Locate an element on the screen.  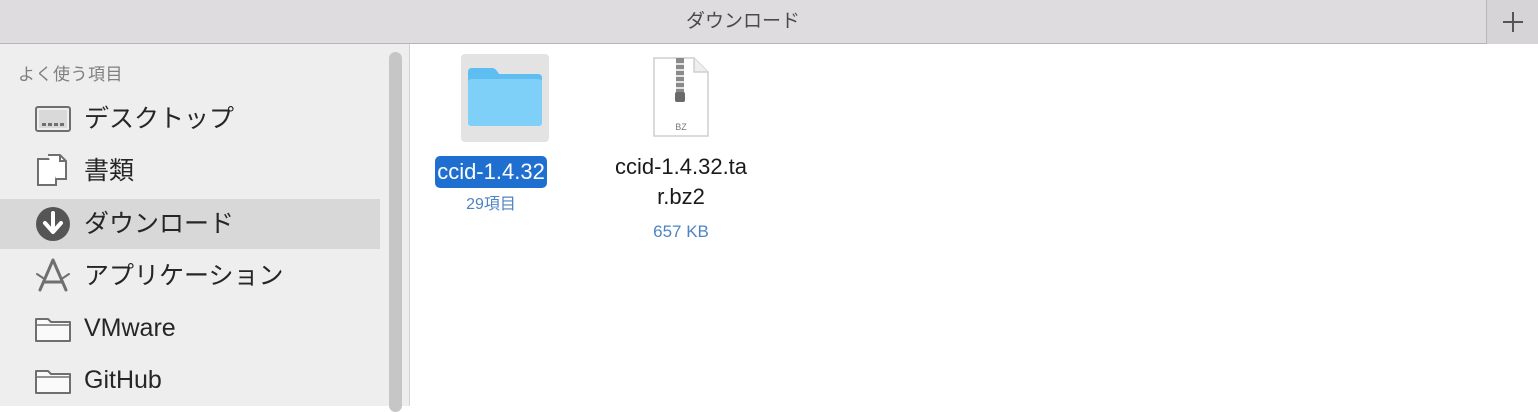
sidebar-section-favorites: よく使う項目 is located at coordinates (70, 74).